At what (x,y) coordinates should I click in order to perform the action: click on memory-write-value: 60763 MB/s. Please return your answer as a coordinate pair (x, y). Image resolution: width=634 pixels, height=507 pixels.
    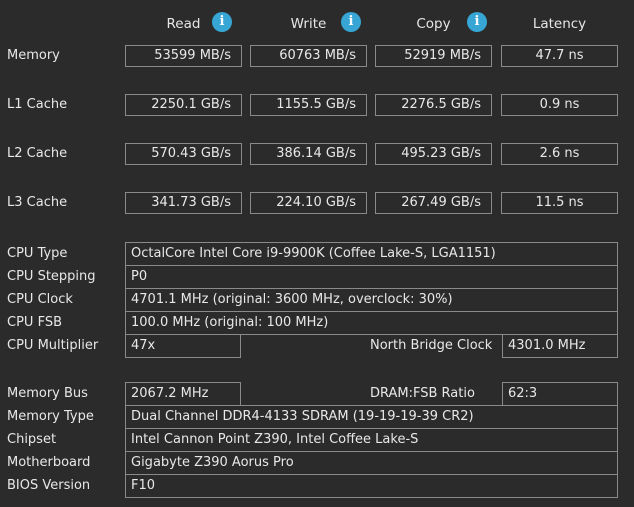
    Looking at the image, I should click on (308, 56).